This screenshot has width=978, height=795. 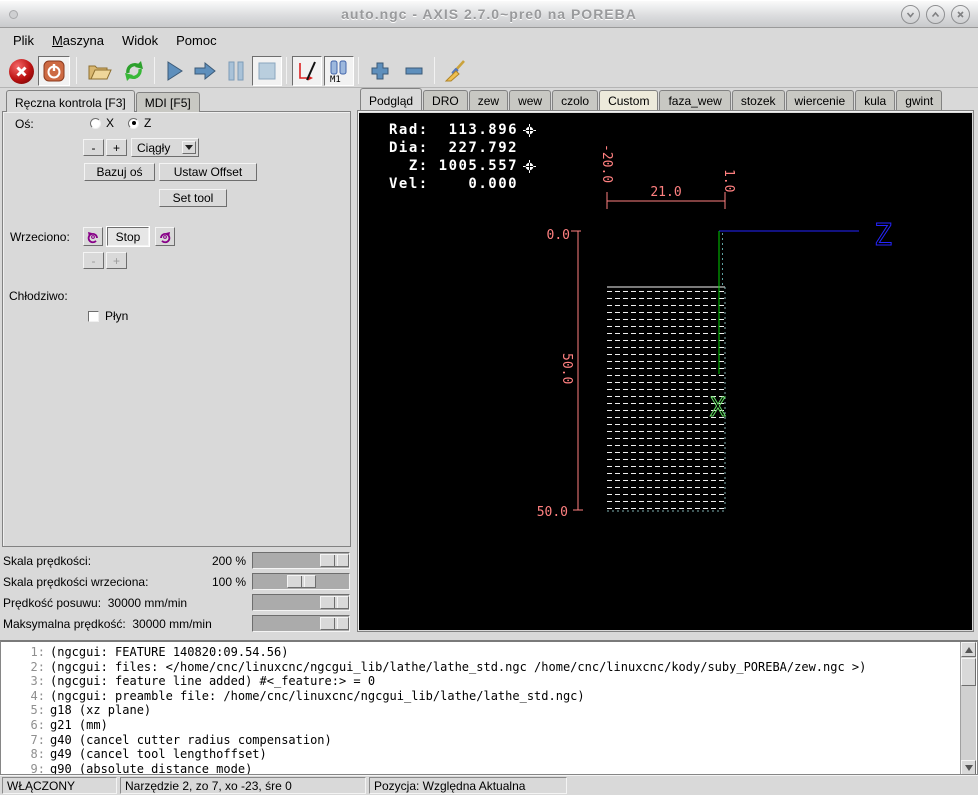 I want to click on clear-plot-button, so click(x=456, y=71).